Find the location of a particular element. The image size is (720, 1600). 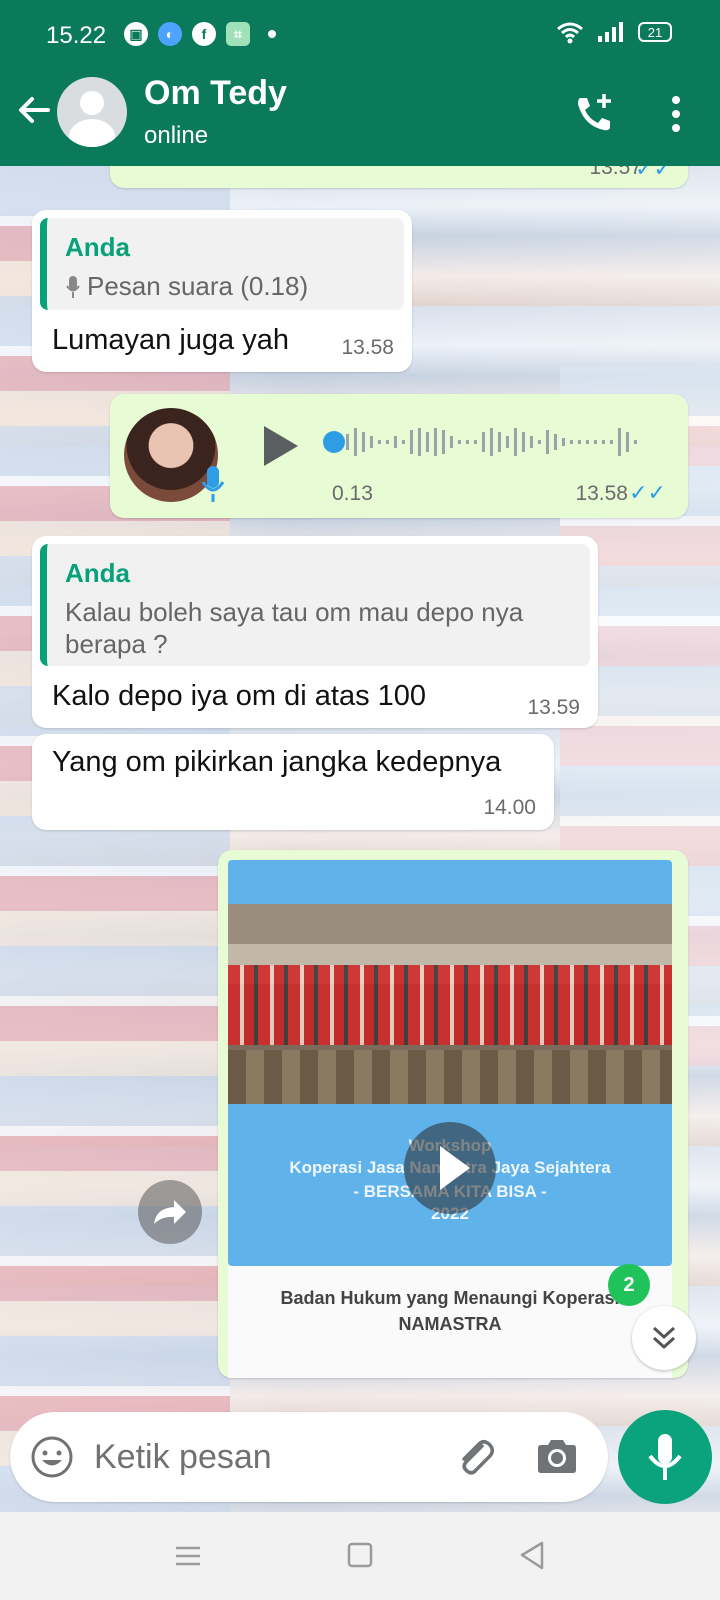

contact-status: online is located at coordinates (176, 135).